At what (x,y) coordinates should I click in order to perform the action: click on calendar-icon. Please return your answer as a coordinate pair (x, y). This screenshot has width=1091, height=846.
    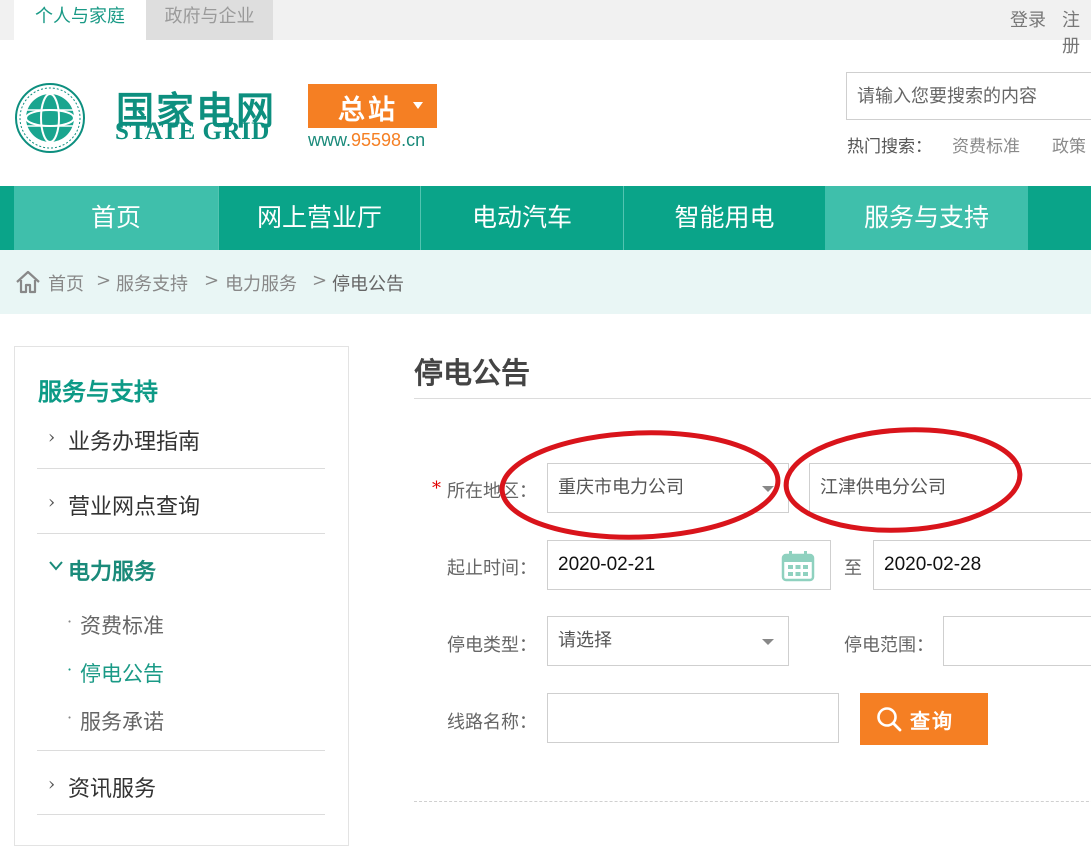
    Looking at the image, I should click on (798, 566).